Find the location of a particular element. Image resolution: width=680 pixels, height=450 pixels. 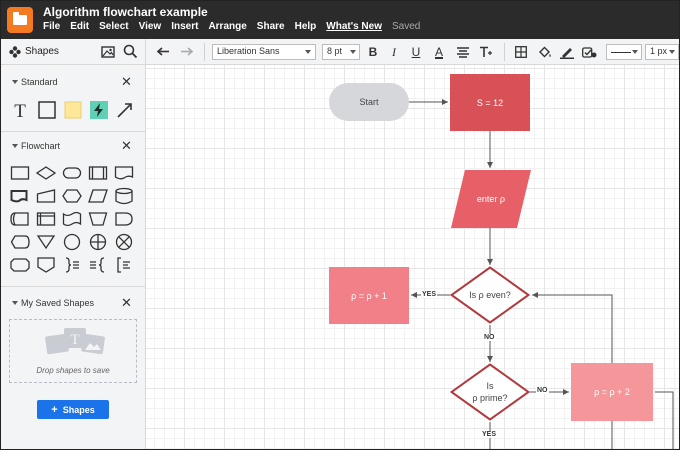

panel-flowchart-label: Flowchart is located at coordinates (41, 146).